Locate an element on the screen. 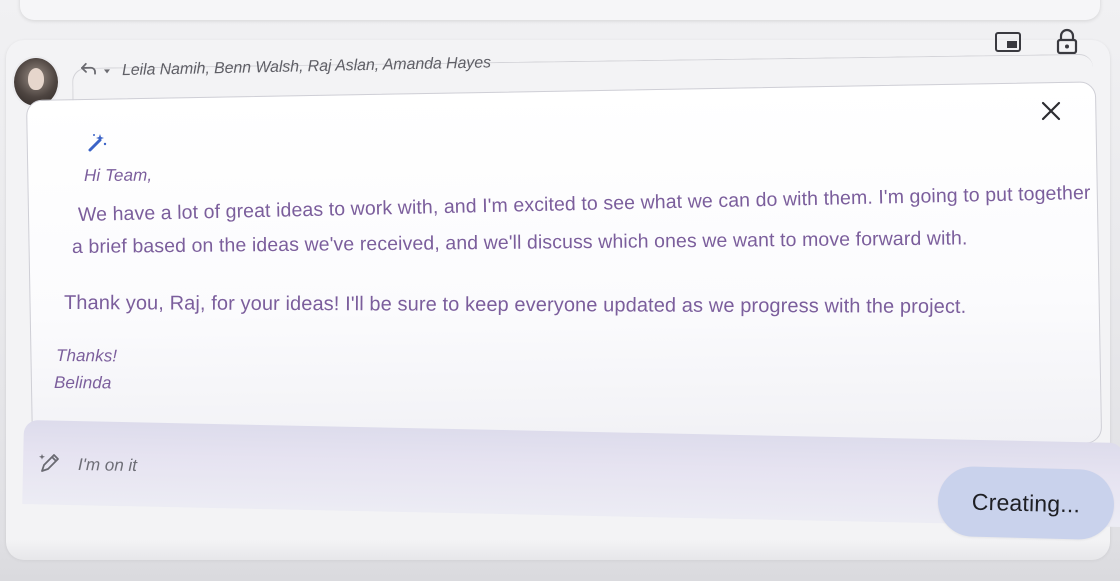 The width and height of the screenshot is (1120, 581). close-button is located at coordinates (1051, 113).